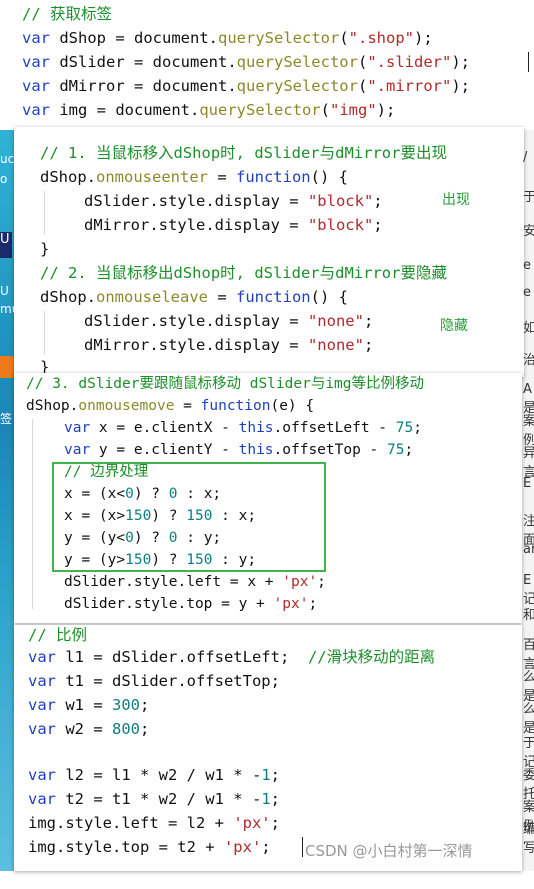  I want to click on code-line: dShop.onmouseenter = function() {, so click(194, 177).